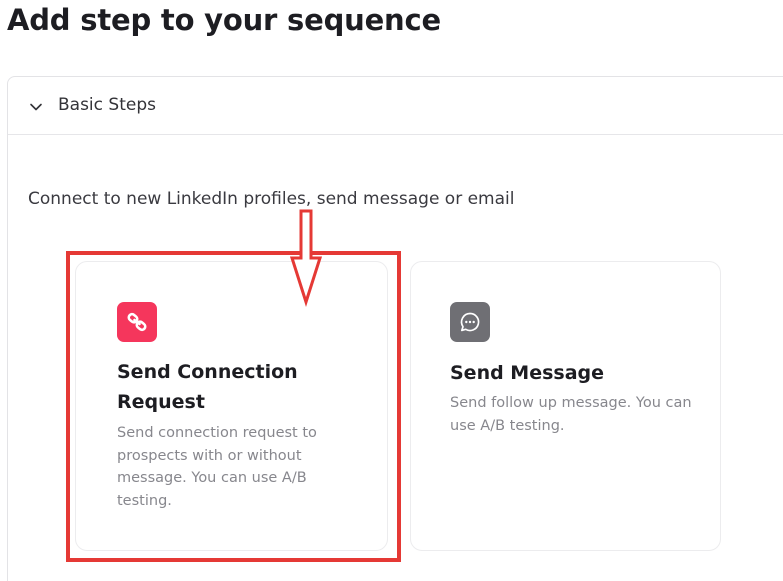  Describe the element at coordinates (527, 373) in the screenshot. I see `card-title: Send Message` at that location.